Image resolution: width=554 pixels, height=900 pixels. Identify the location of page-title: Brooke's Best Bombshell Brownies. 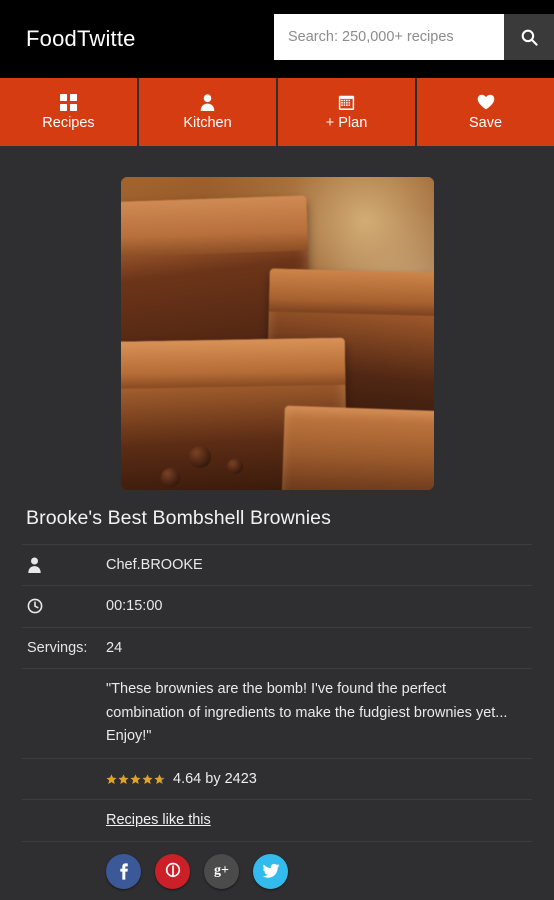
(178, 518).